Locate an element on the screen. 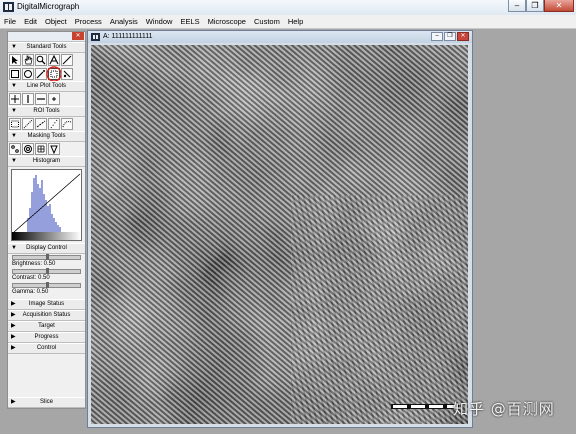 The height and width of the screenshot is (434, 576). masking-tools-row is located at coordinates (46, 149).